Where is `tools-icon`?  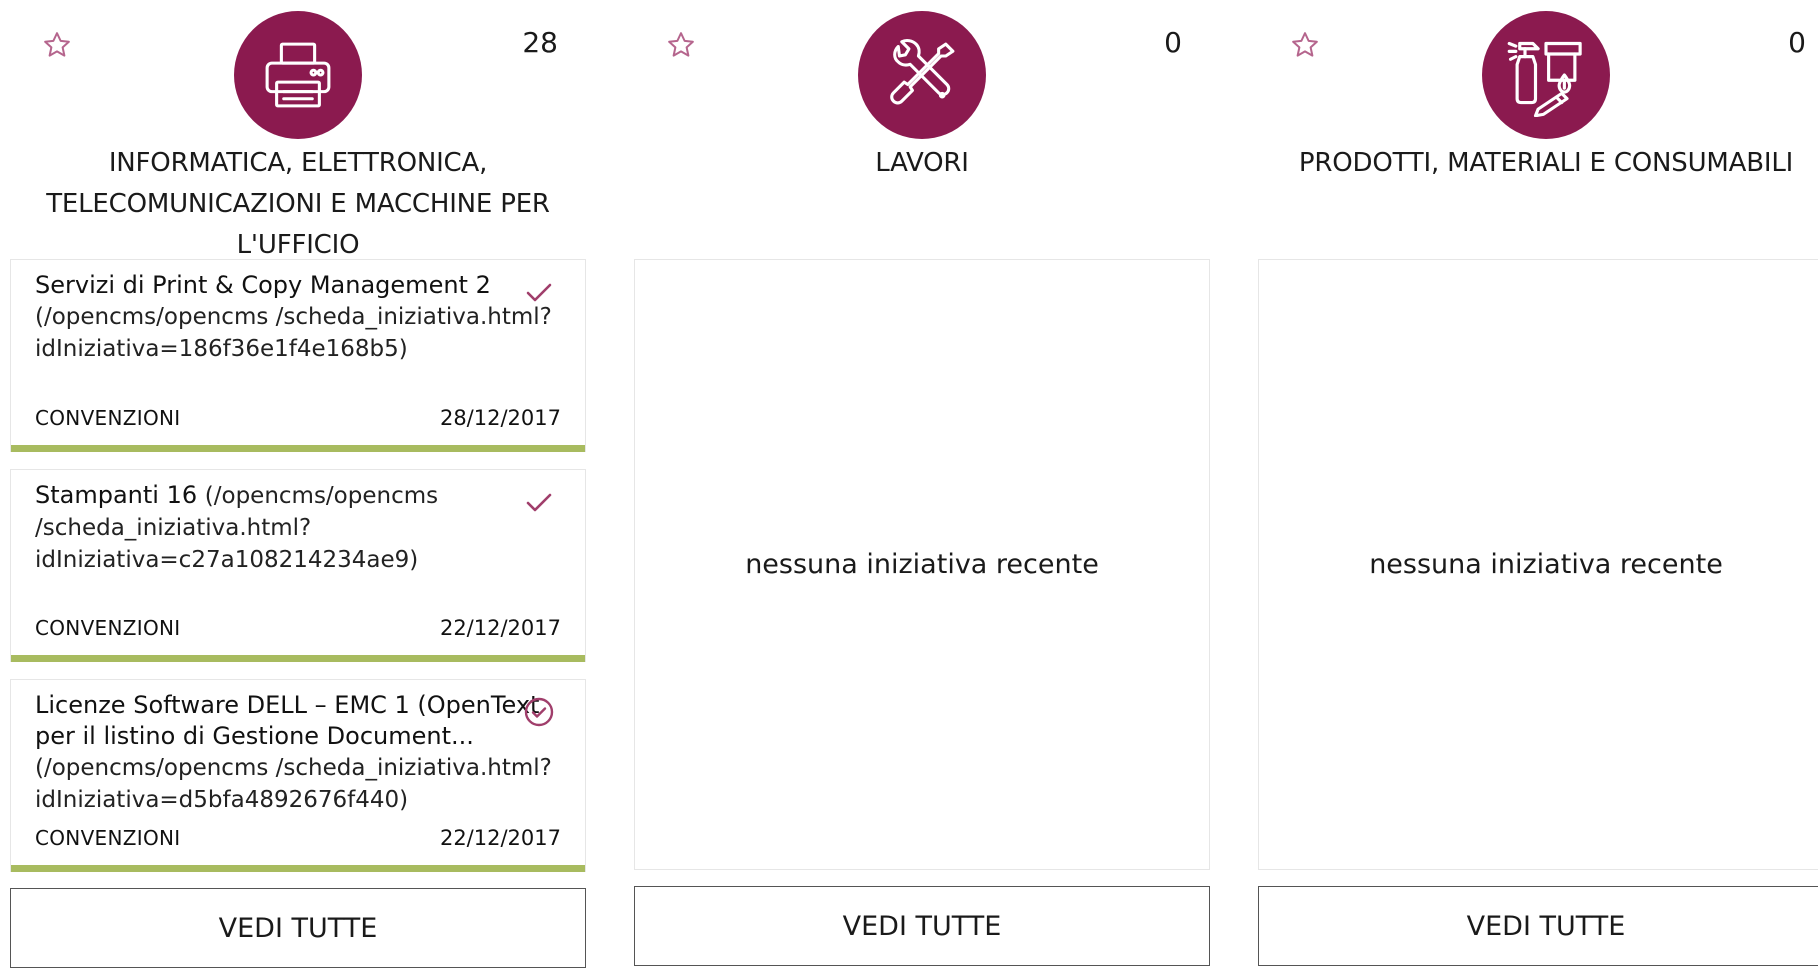 tools-icon is located at coordinates (922, 71).